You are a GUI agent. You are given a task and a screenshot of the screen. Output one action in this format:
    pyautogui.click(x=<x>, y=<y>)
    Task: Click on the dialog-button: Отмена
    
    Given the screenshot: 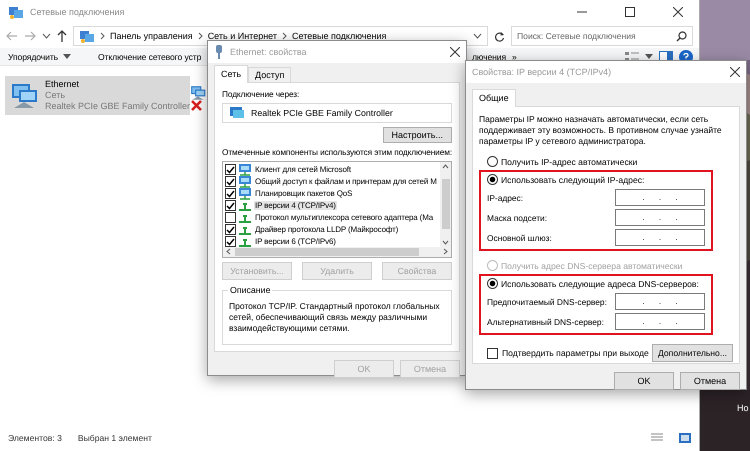 What is the action you would take?
    pyautogui.click(x=710, y=381)
    